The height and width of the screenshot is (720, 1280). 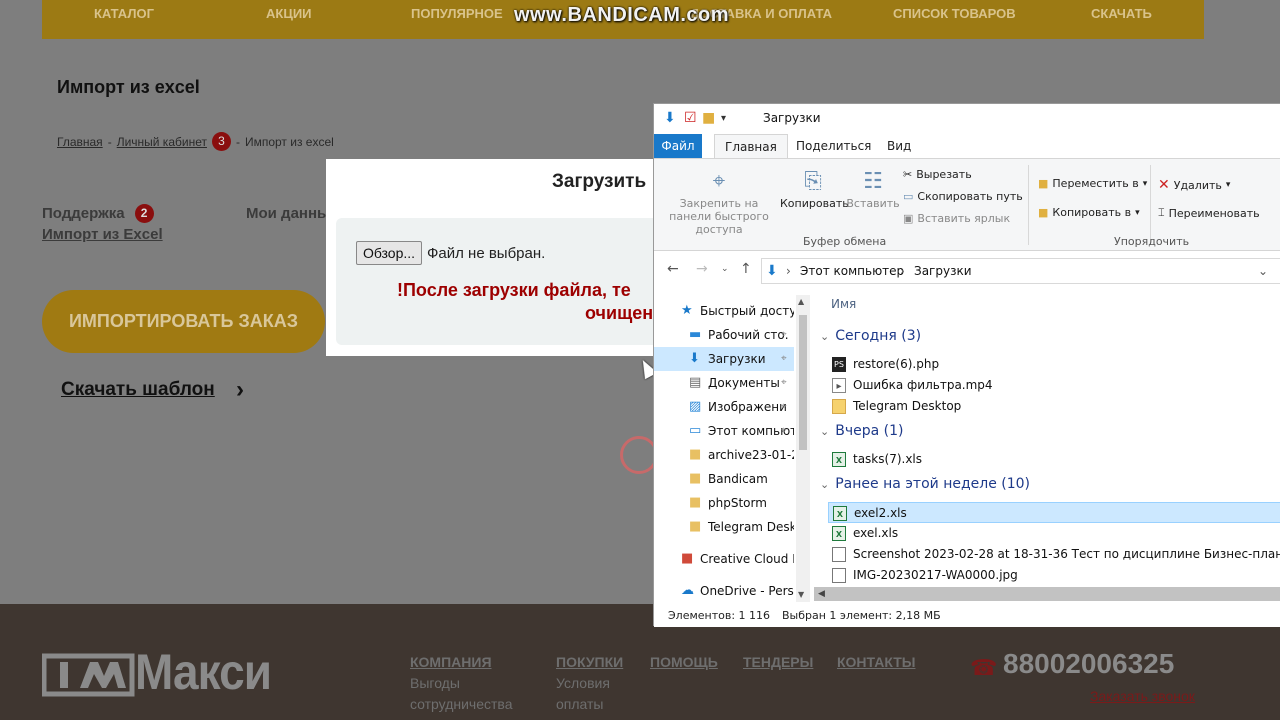 I want to click on file-row: Xtasks(7).xls, so click(x=1054, y=459).